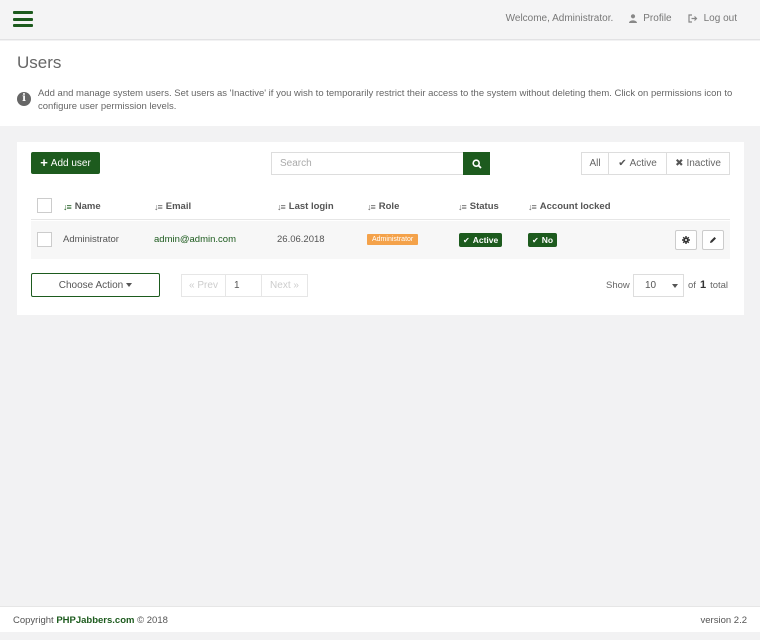 The width and height of the screenshot is (760, 640). Describe the element at coordinates (389, 206) in the screenshot. I see `column-label: Role` at that location.